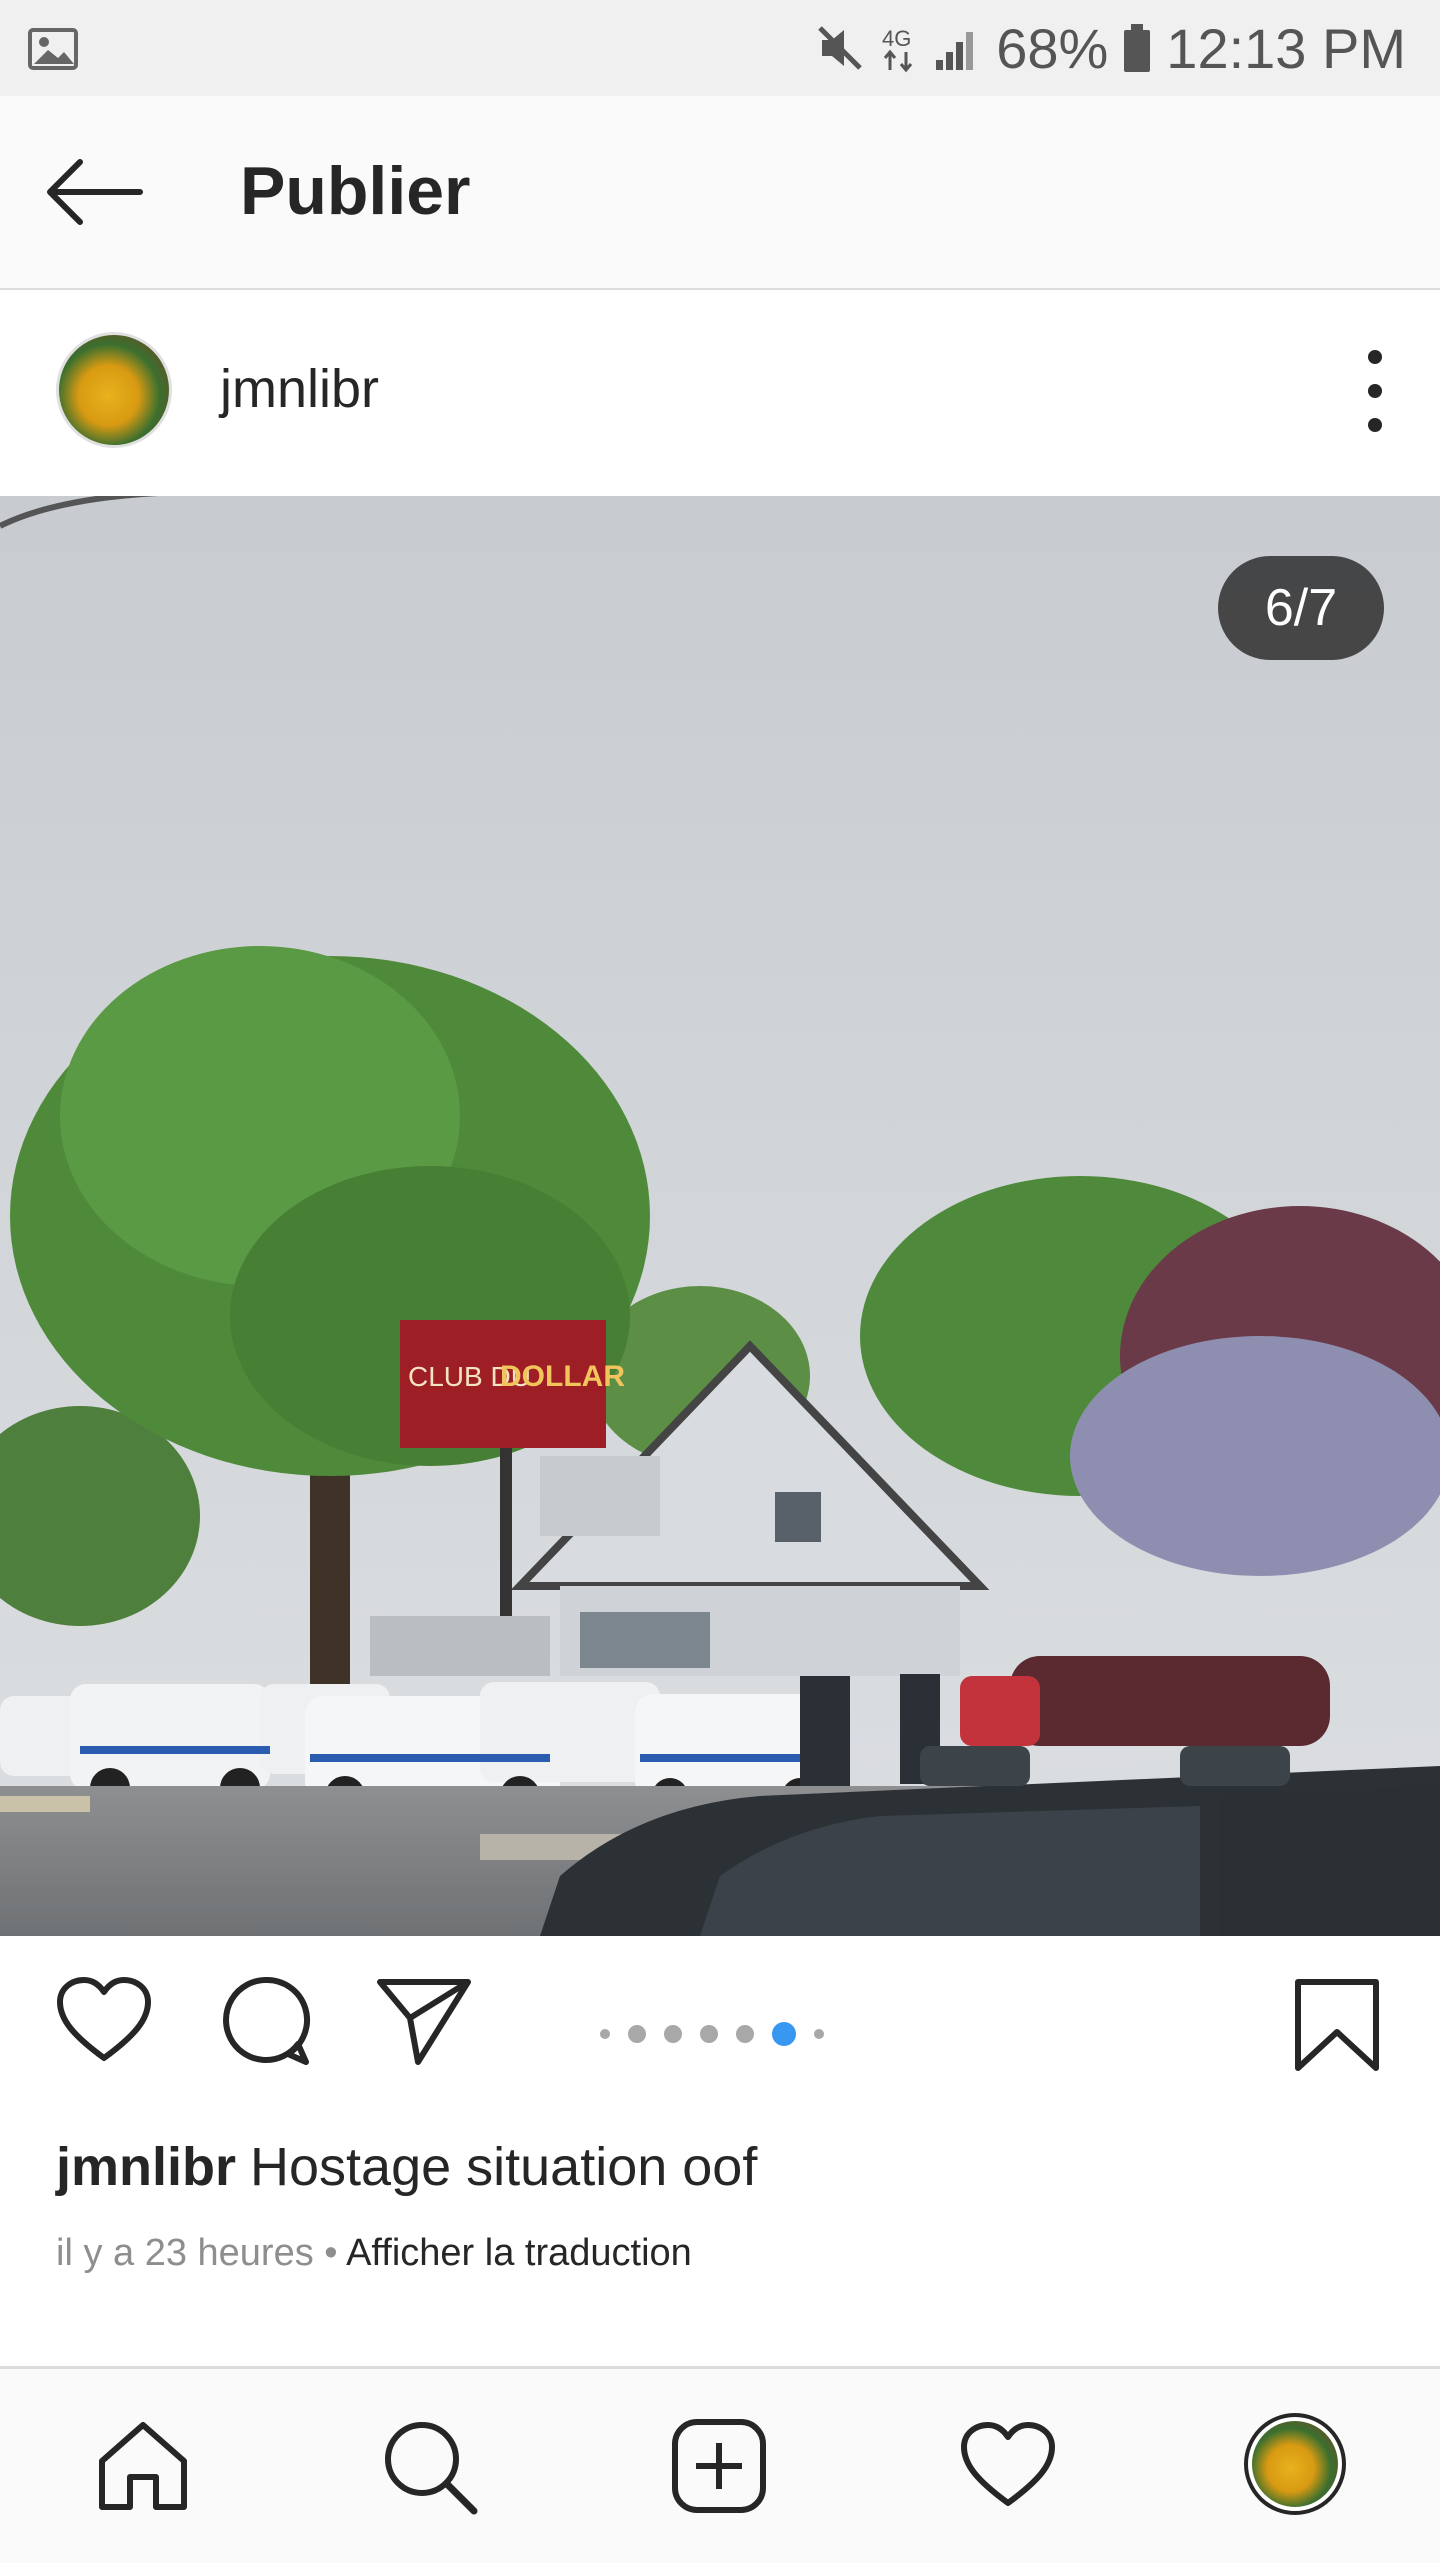 The height and width of the screenshot is (2563, 1440). Describe the element at coordinates (1052, 48) in the screenshot. I see `battery-percent: 68%` at that location.